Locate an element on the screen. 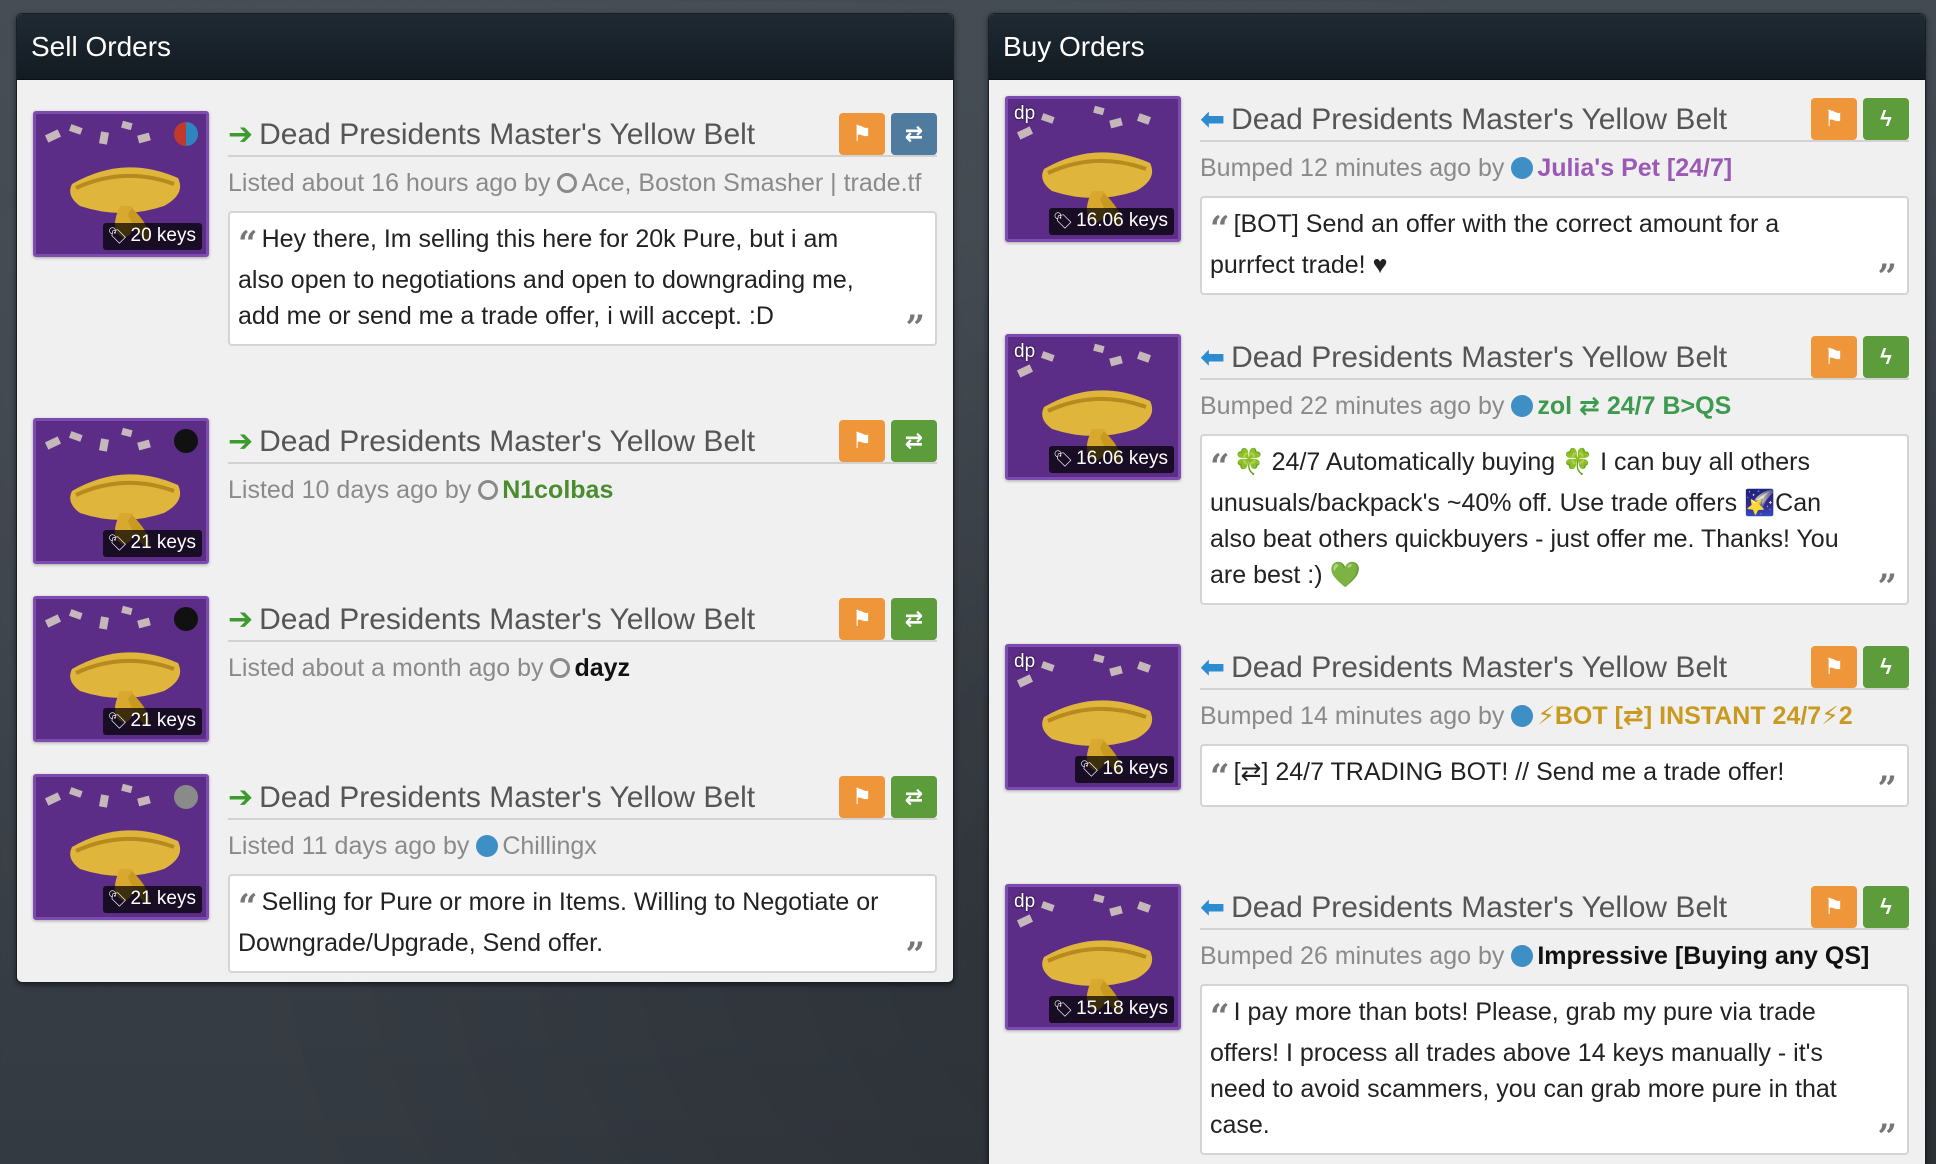 The image size is (1936, 1164). user-link: dayz is located at coordinates (602, 668).